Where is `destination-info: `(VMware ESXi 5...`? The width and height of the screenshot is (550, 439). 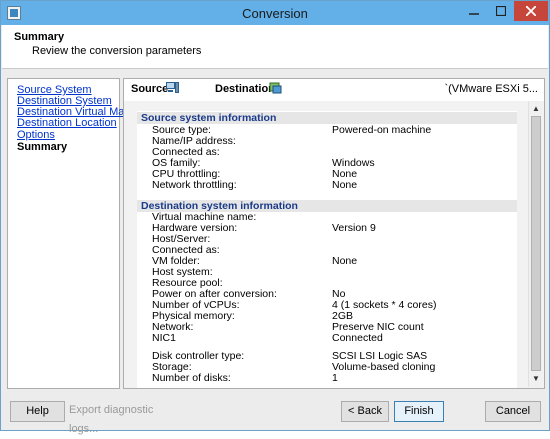
destination-info: `(VMware ESXi 5... is located at coordinates (491, 89).